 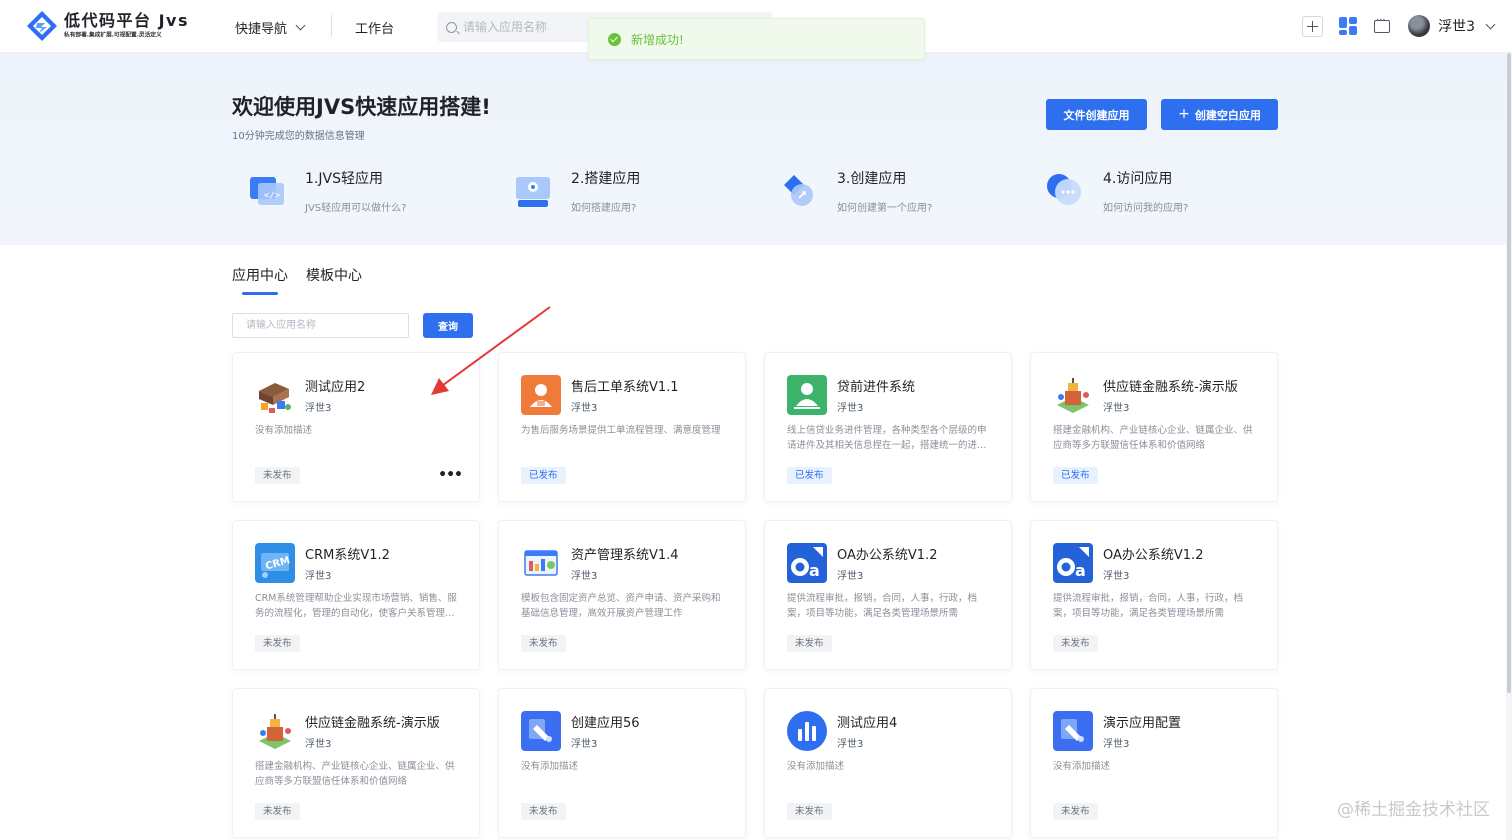 I want to click on crm-icon: CRM, so click(x=275, y=563).